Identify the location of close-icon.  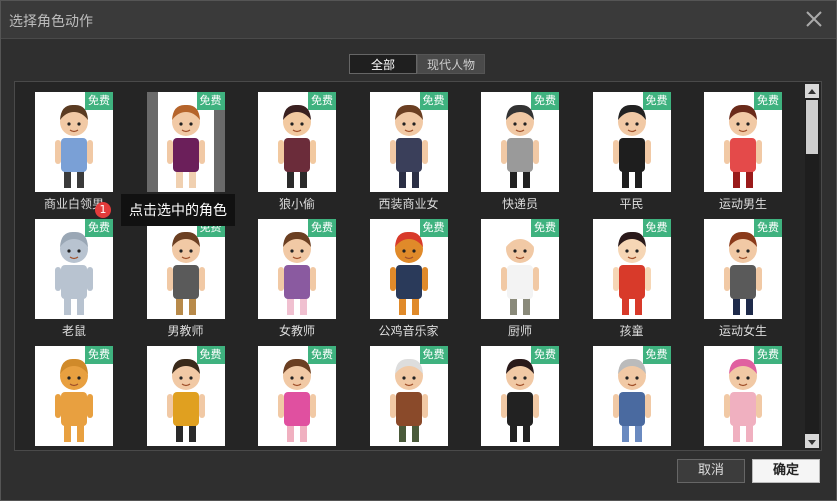
(814, 19).